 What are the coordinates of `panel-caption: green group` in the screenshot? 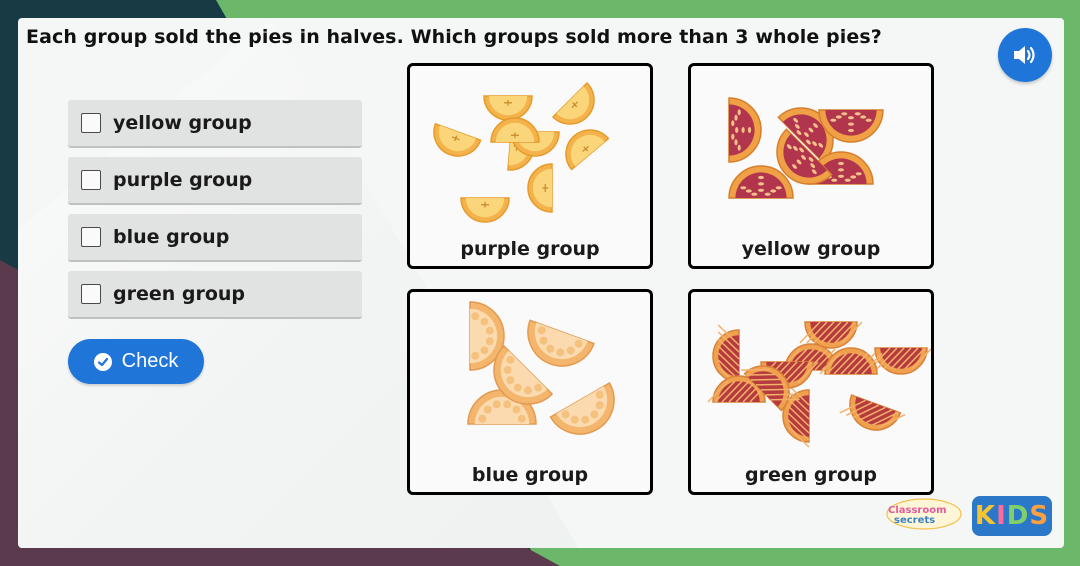 It's located at (811, 475).